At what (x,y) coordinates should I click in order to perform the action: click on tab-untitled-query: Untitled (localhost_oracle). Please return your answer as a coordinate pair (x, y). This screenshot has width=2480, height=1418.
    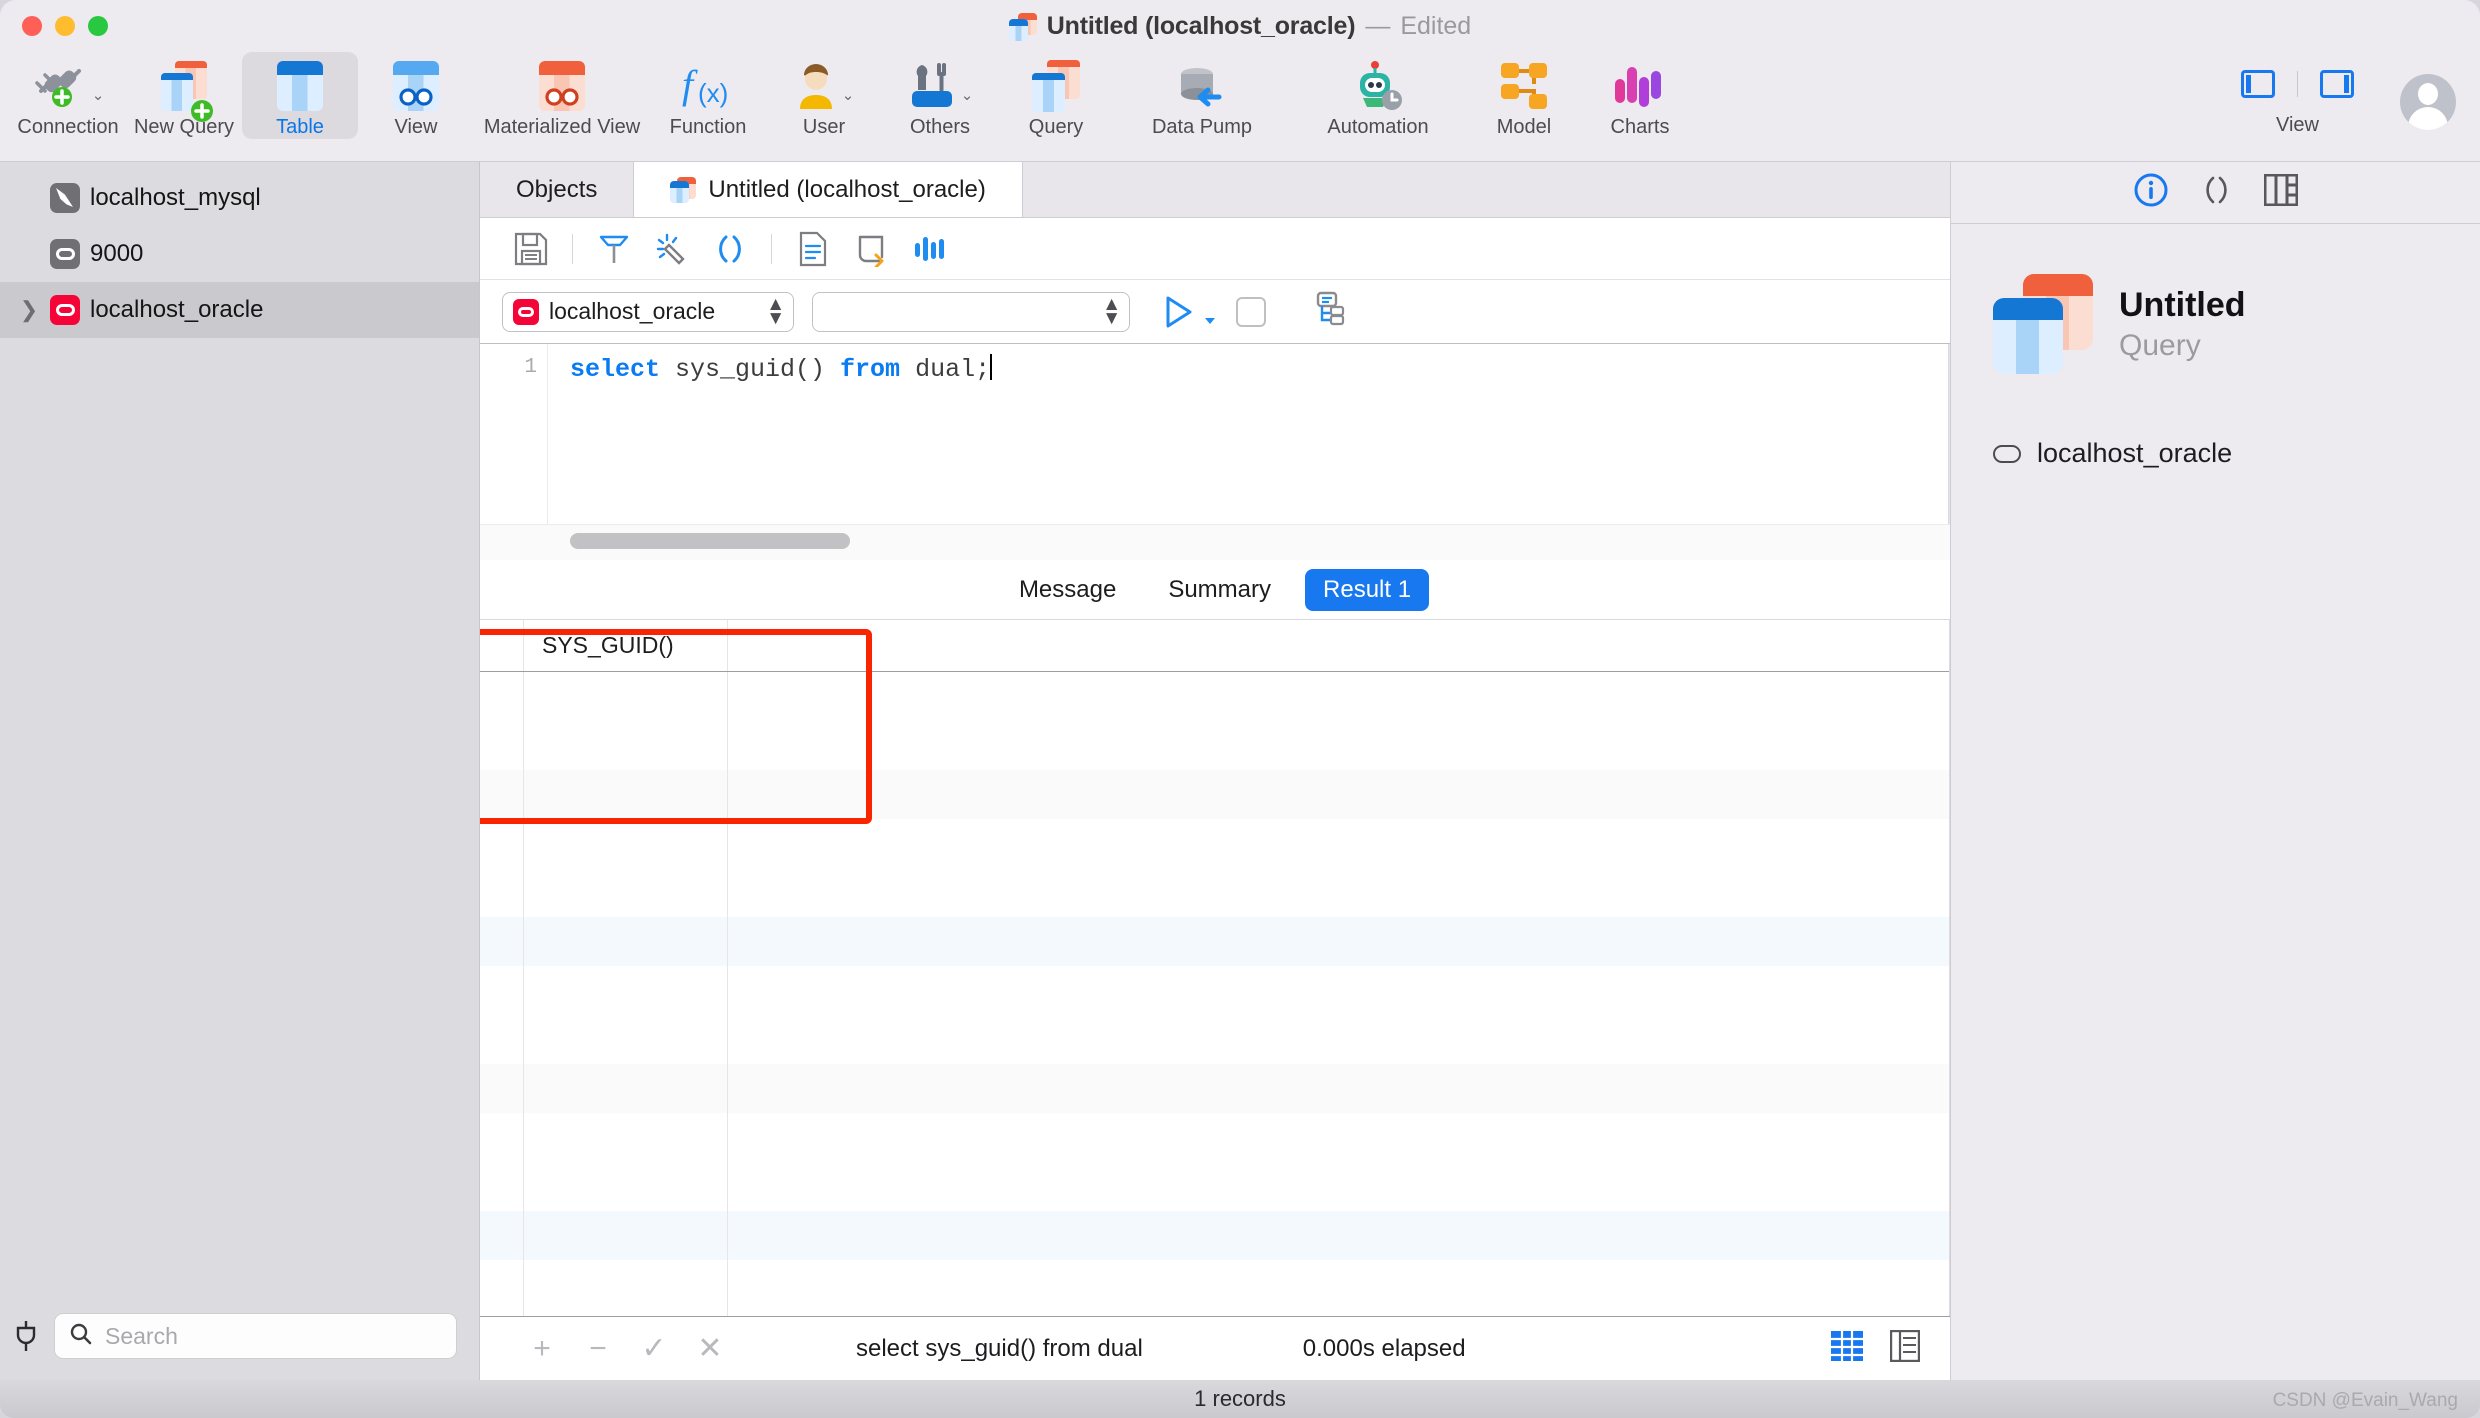
    Looking at the image, I should click on (828, 189).